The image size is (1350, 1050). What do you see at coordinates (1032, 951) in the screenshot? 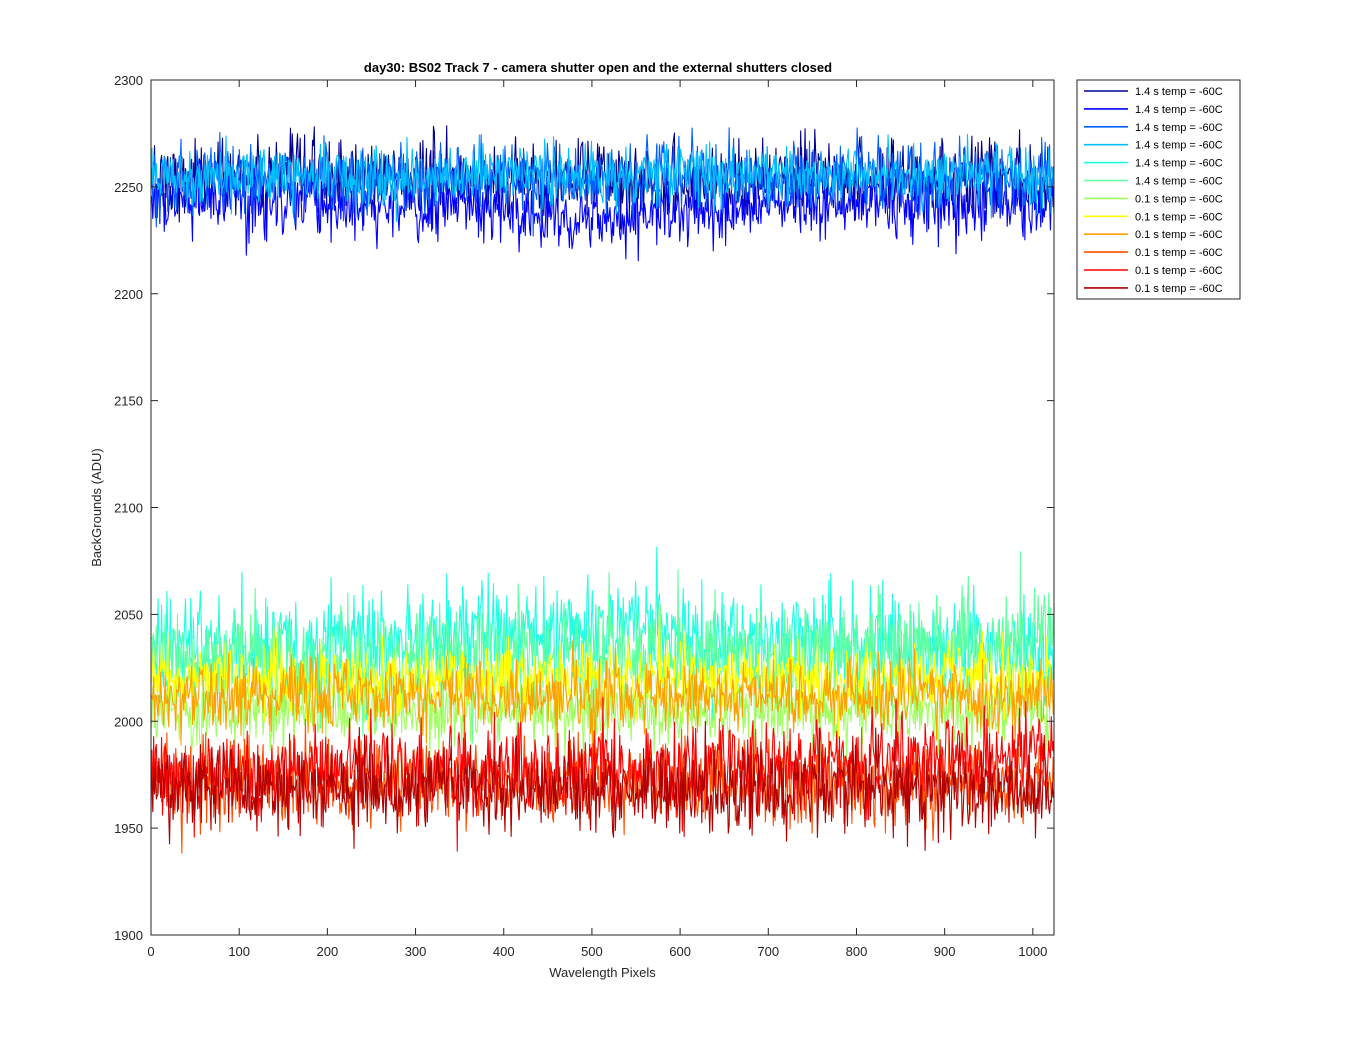
I see `x-tick-label-10: 1000` at bounding box center [1032, 951].